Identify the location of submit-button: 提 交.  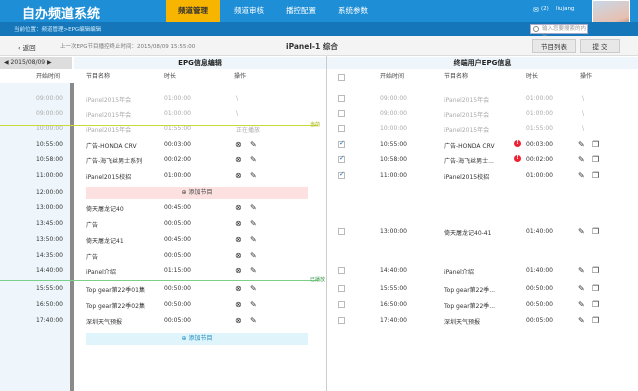
(600, 46).